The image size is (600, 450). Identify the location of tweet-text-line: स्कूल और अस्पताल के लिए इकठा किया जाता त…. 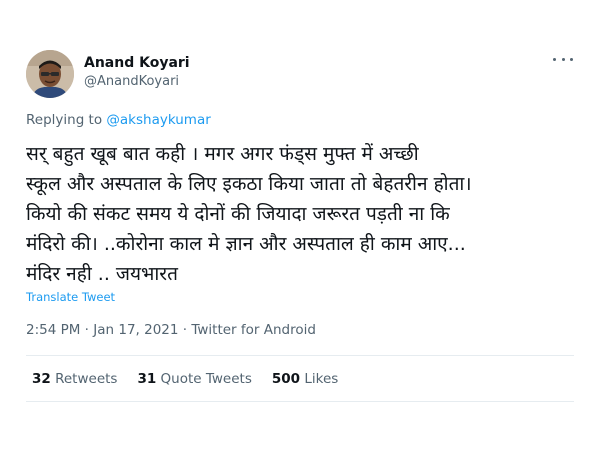
(249, 184).